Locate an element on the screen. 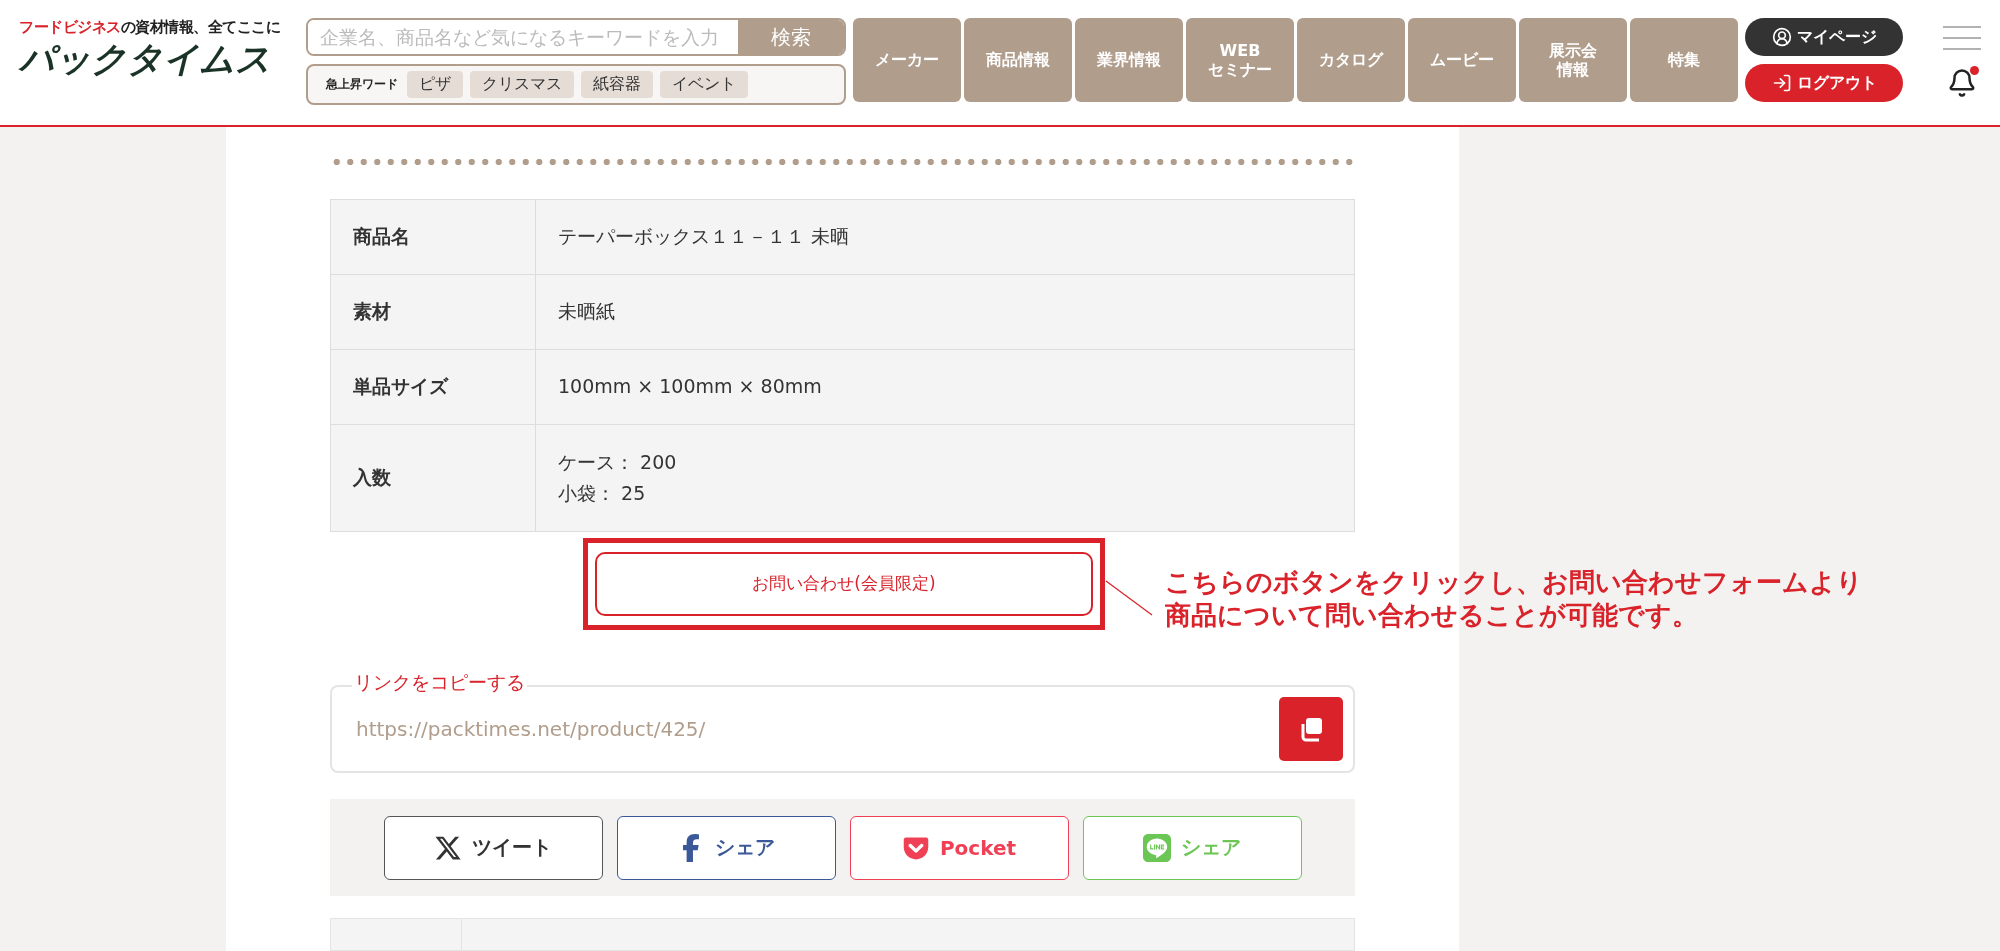 The width and height of the screenshot is (2000, 951). site-logo: パックタイムス is located at coordinates (149, 60).